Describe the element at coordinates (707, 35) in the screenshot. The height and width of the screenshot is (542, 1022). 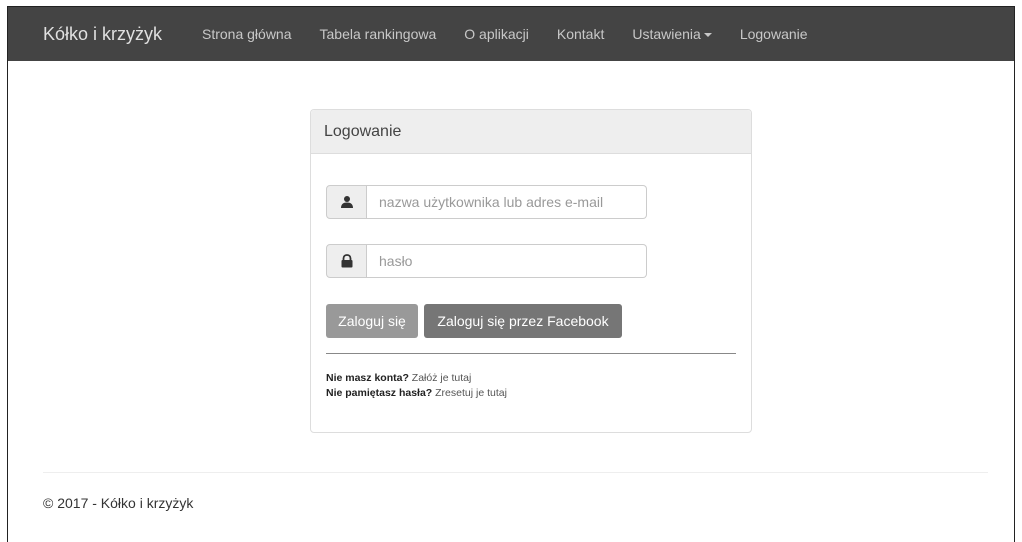
I see `caret-down-icon` at that location.